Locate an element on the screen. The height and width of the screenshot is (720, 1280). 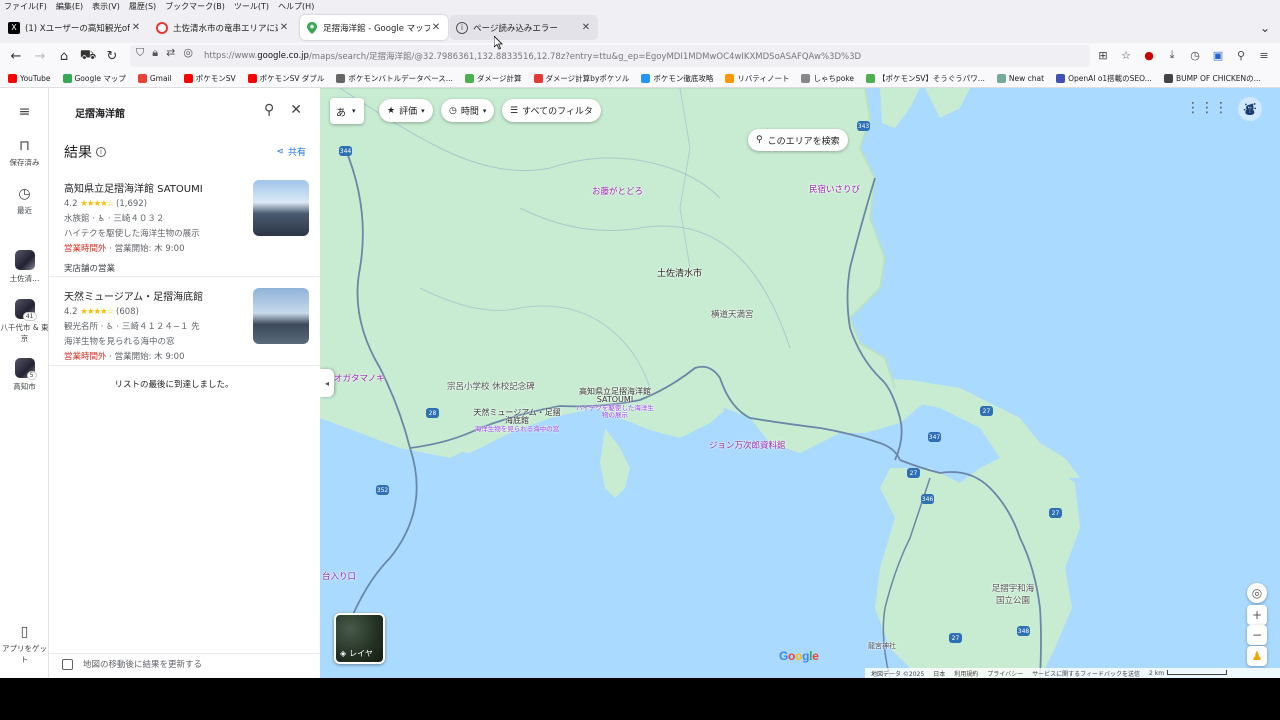
clear-search-icon: ✕ is located at coordinates (296, 110).